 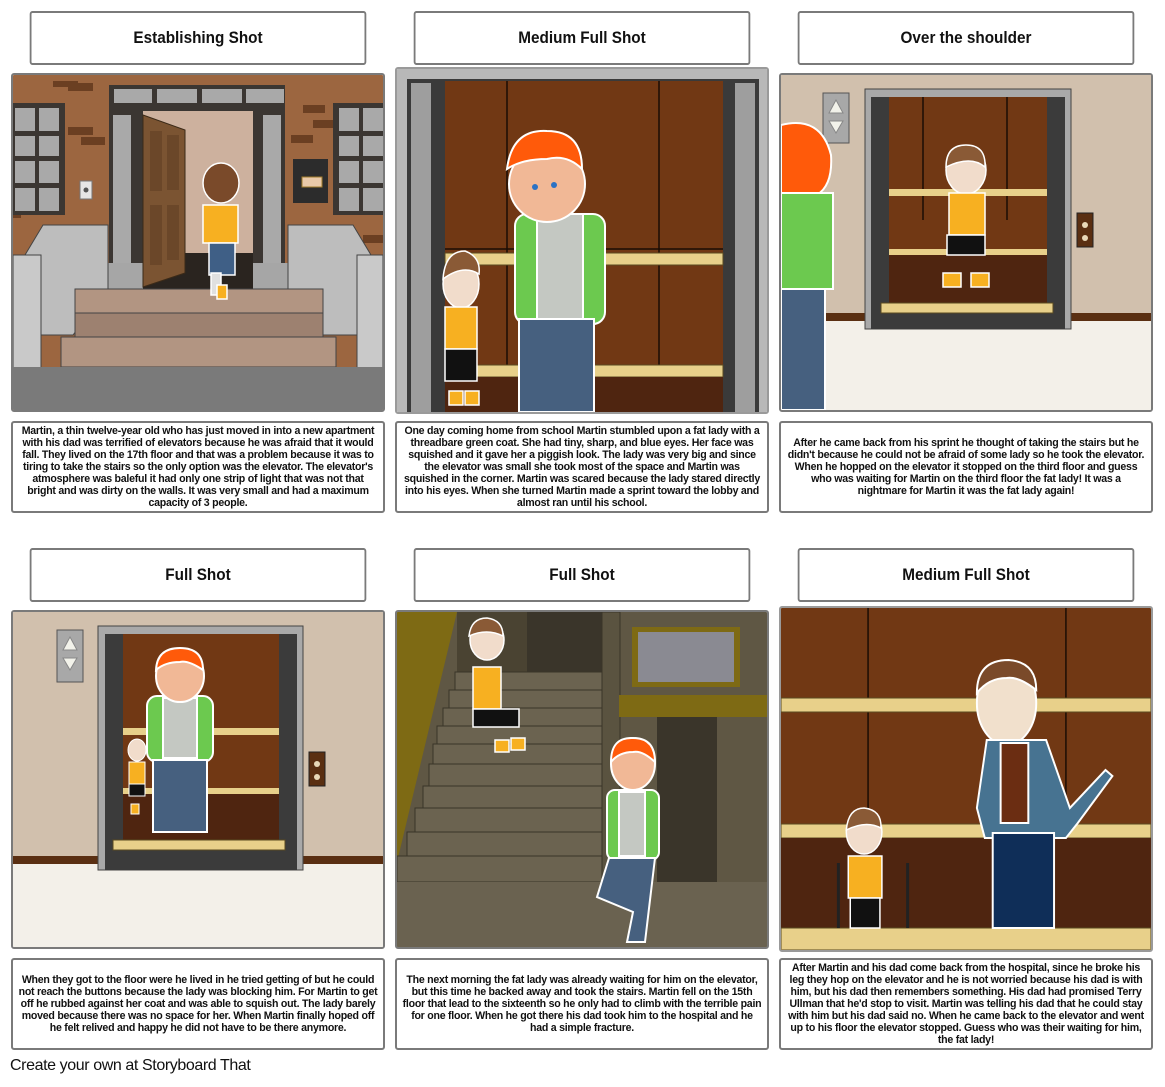 I want to click on staircase-illustration, so click(x=582, y=779).